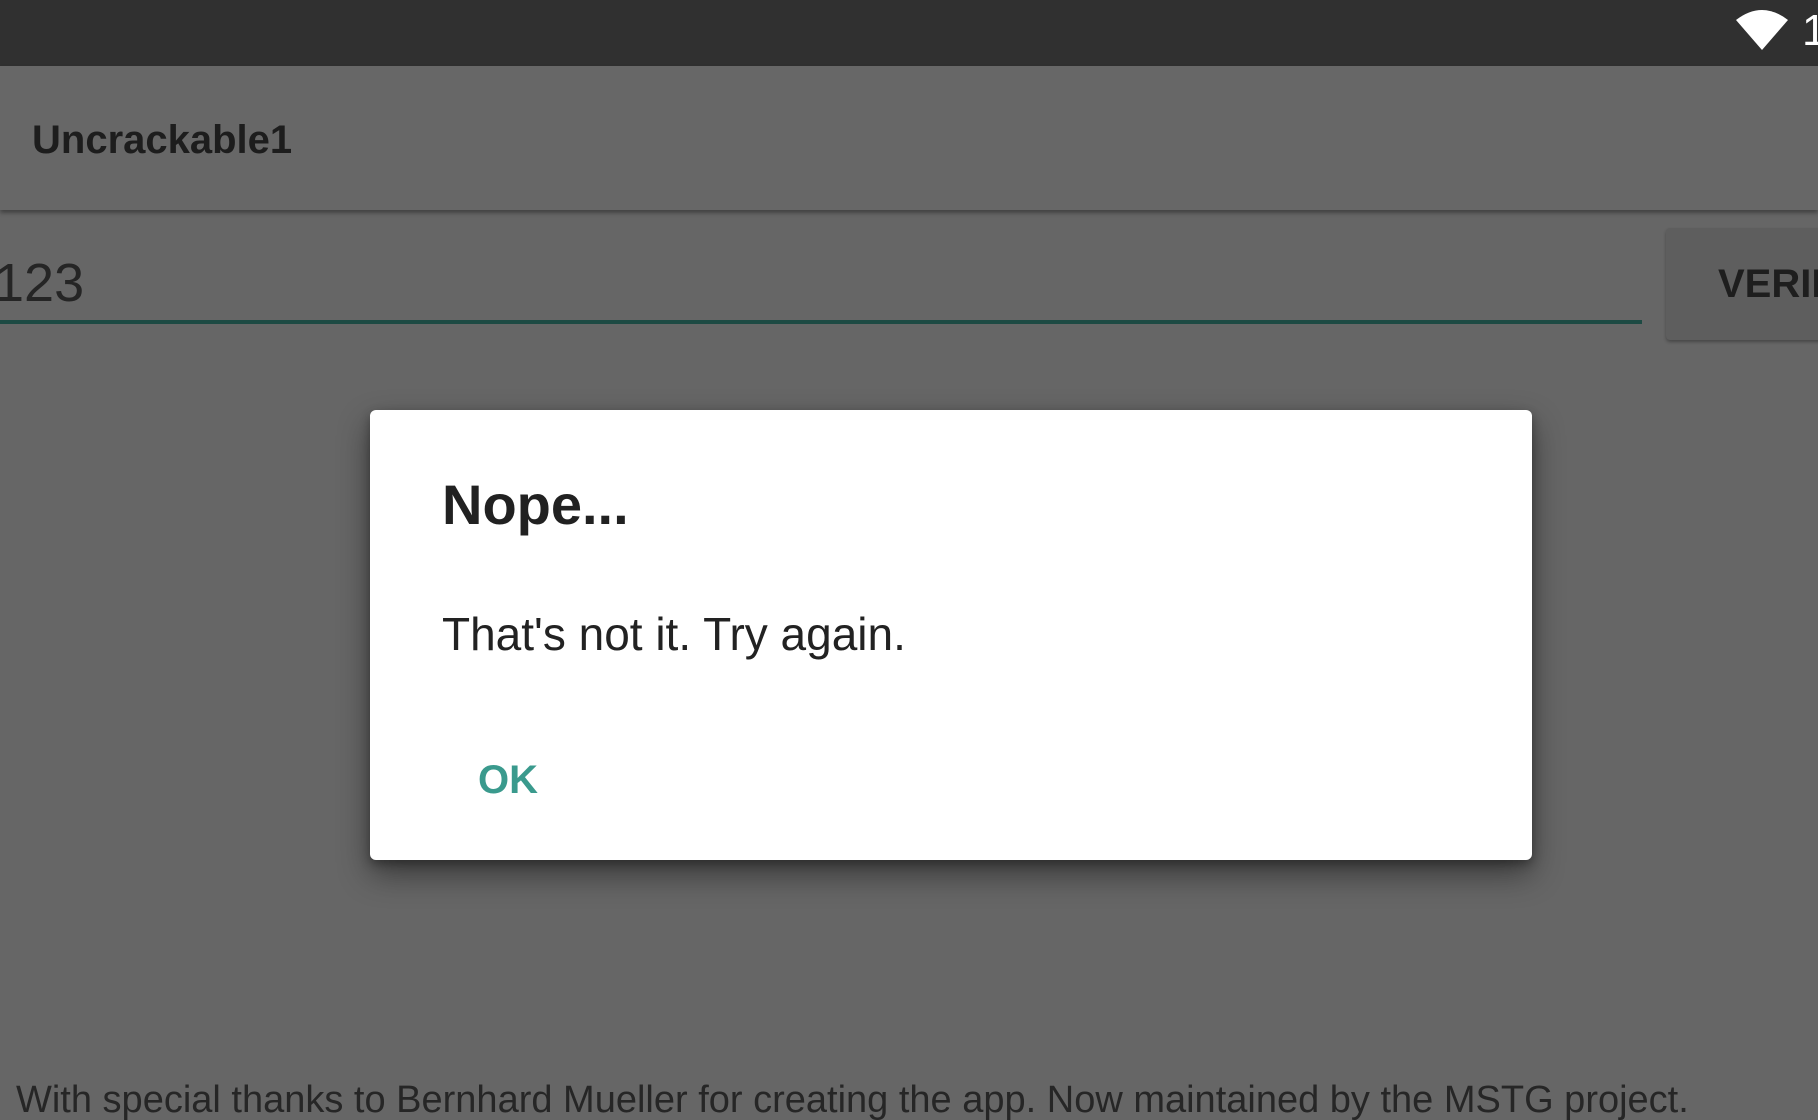 Image resolution: width=1818 pixels, height=1120 pixels. What do you see at coordinates (1810, 30) in the screenshot?
I see `status-clock: 1` at bounding box center [1810, 30].